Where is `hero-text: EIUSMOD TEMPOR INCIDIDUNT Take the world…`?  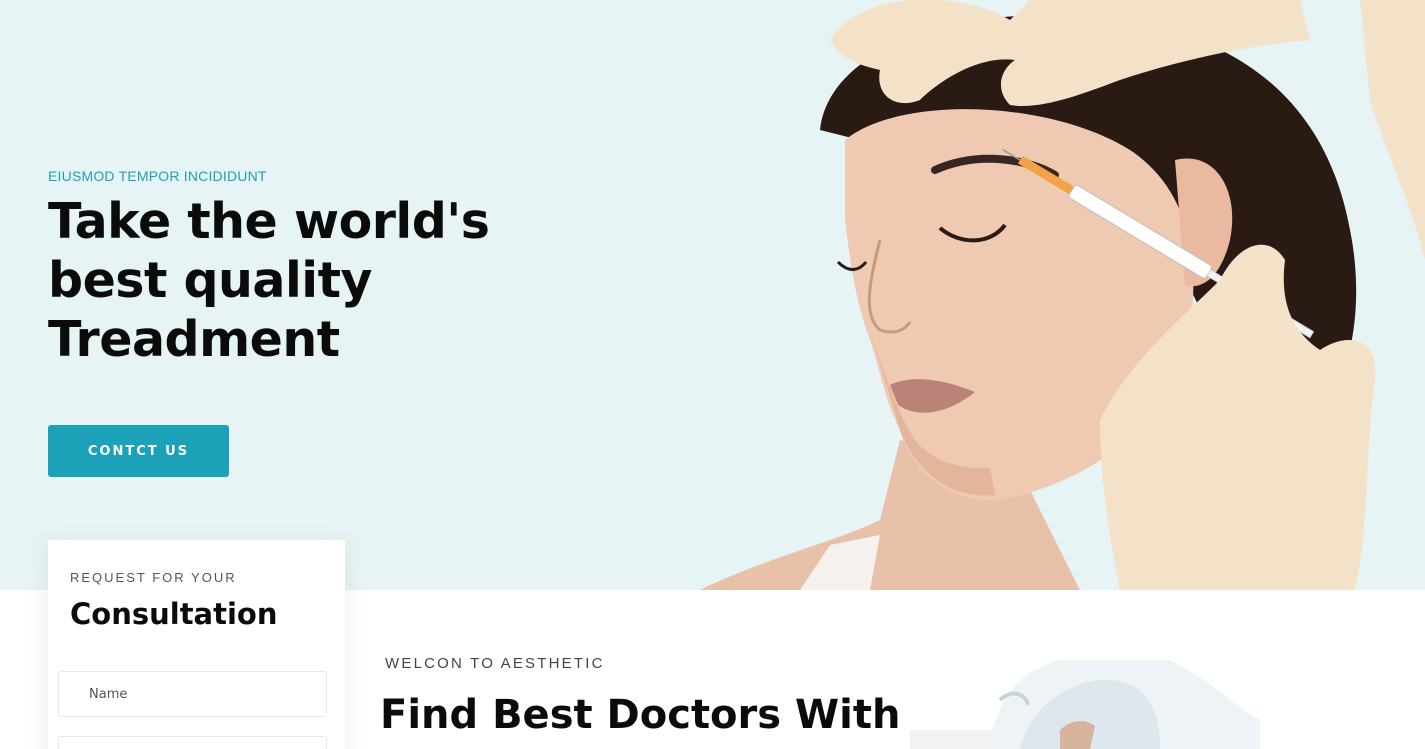 hero-text: EIUSMOD TEMPOR INCIDIDUNT Take the world… is located at coordinates (308, 268).